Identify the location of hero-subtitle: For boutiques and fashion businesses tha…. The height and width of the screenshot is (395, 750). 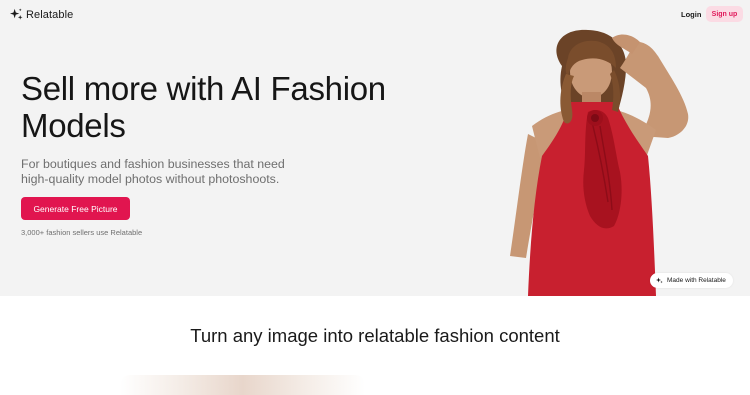
(153, 171).